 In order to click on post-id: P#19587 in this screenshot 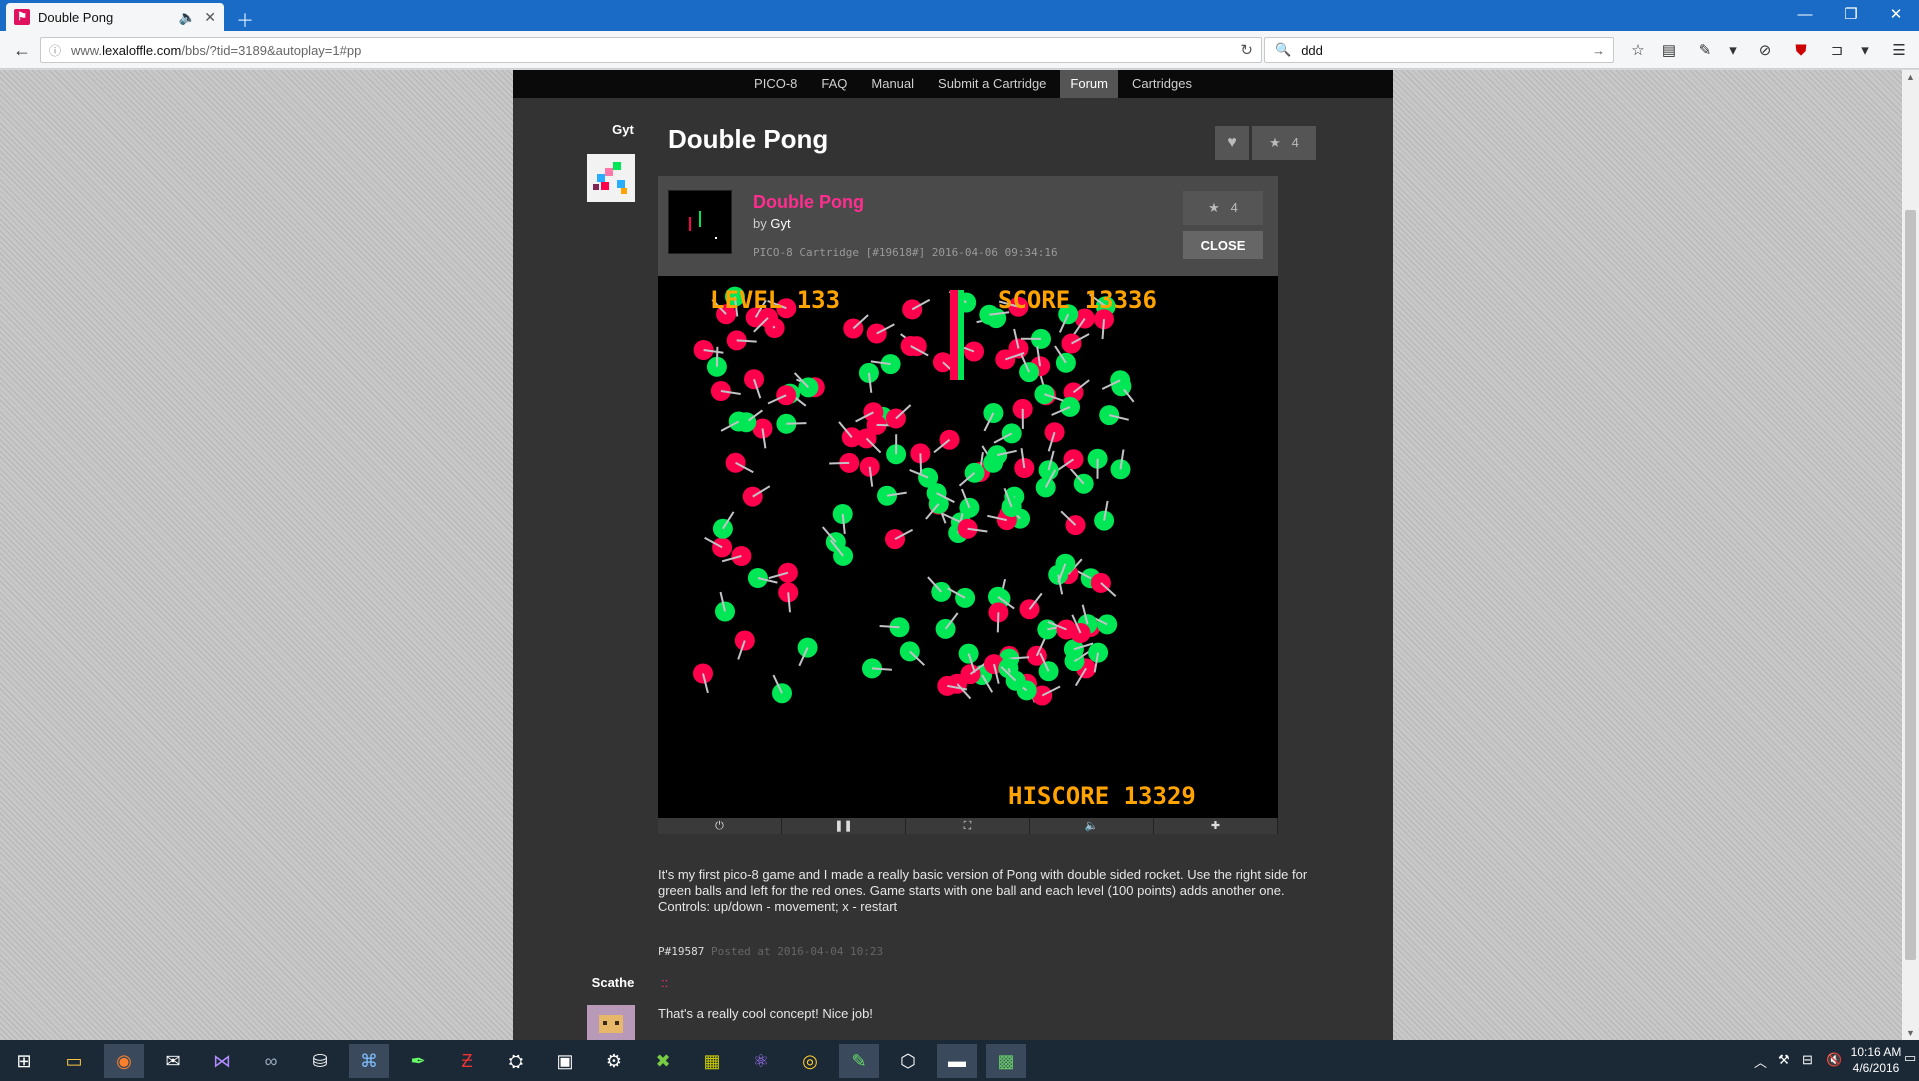, I will do `click(681, 951)`.